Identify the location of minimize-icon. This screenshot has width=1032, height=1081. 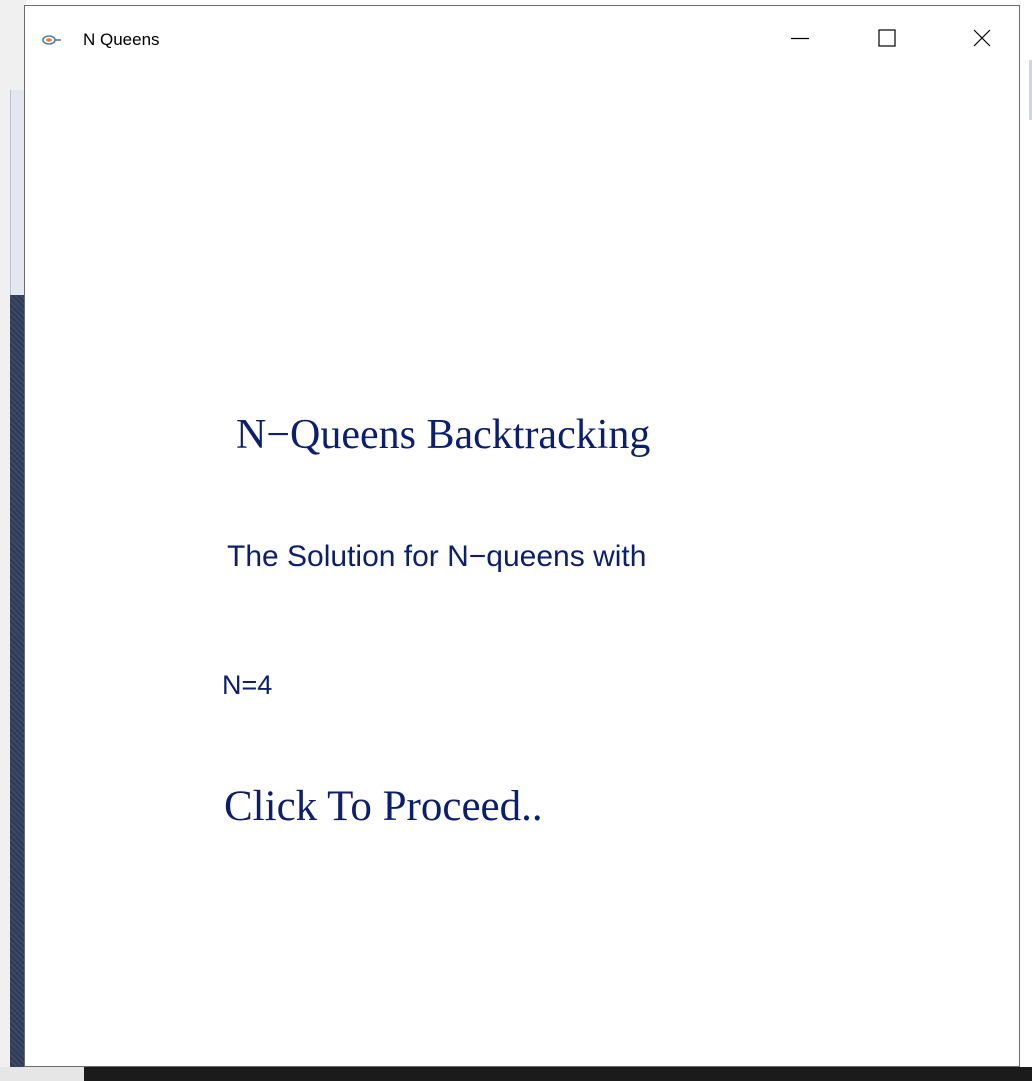
(800, 38).